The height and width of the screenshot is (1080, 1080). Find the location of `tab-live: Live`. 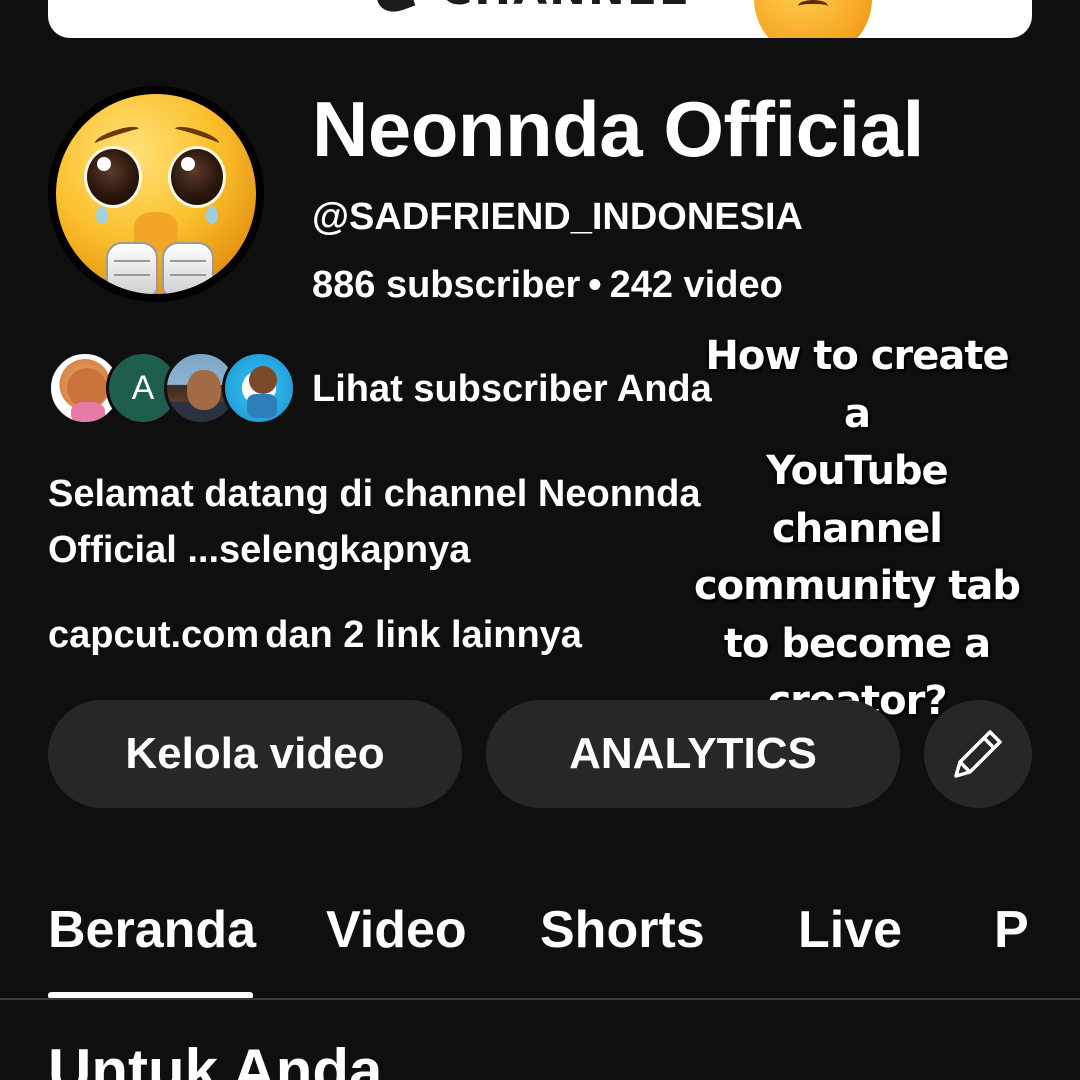

tab-live: Live is located at coordinates (850, 930).